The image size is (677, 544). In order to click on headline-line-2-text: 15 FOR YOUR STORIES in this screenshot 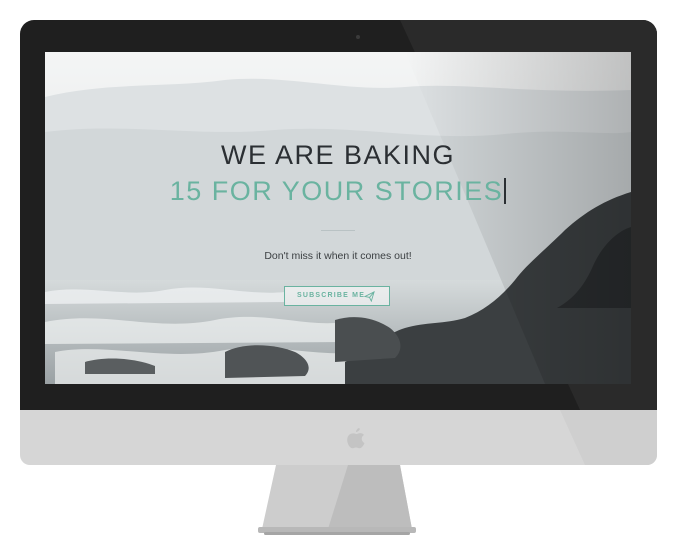, I will do `click(336, 191)`.